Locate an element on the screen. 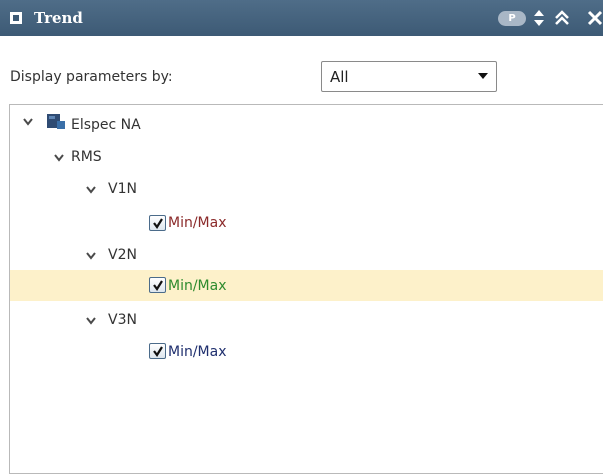 The image size is (603, 474). tree-node-elspec-na: Elspec NA is located at coordinates (106, 125).